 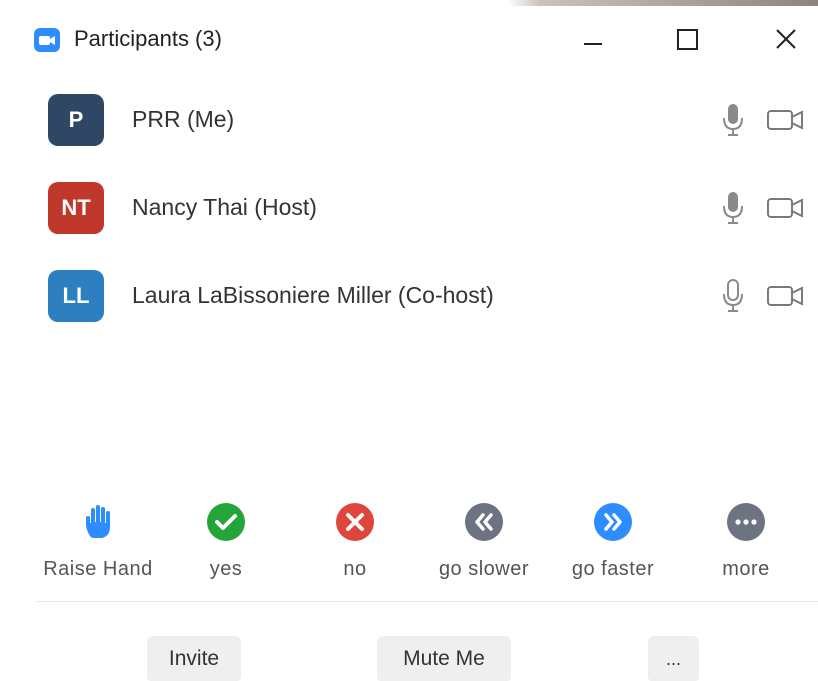 What do you see at coordinates (613, 569) in the screenshot?
I see `reaction-label: go faster` at bounding box center [613, 569].